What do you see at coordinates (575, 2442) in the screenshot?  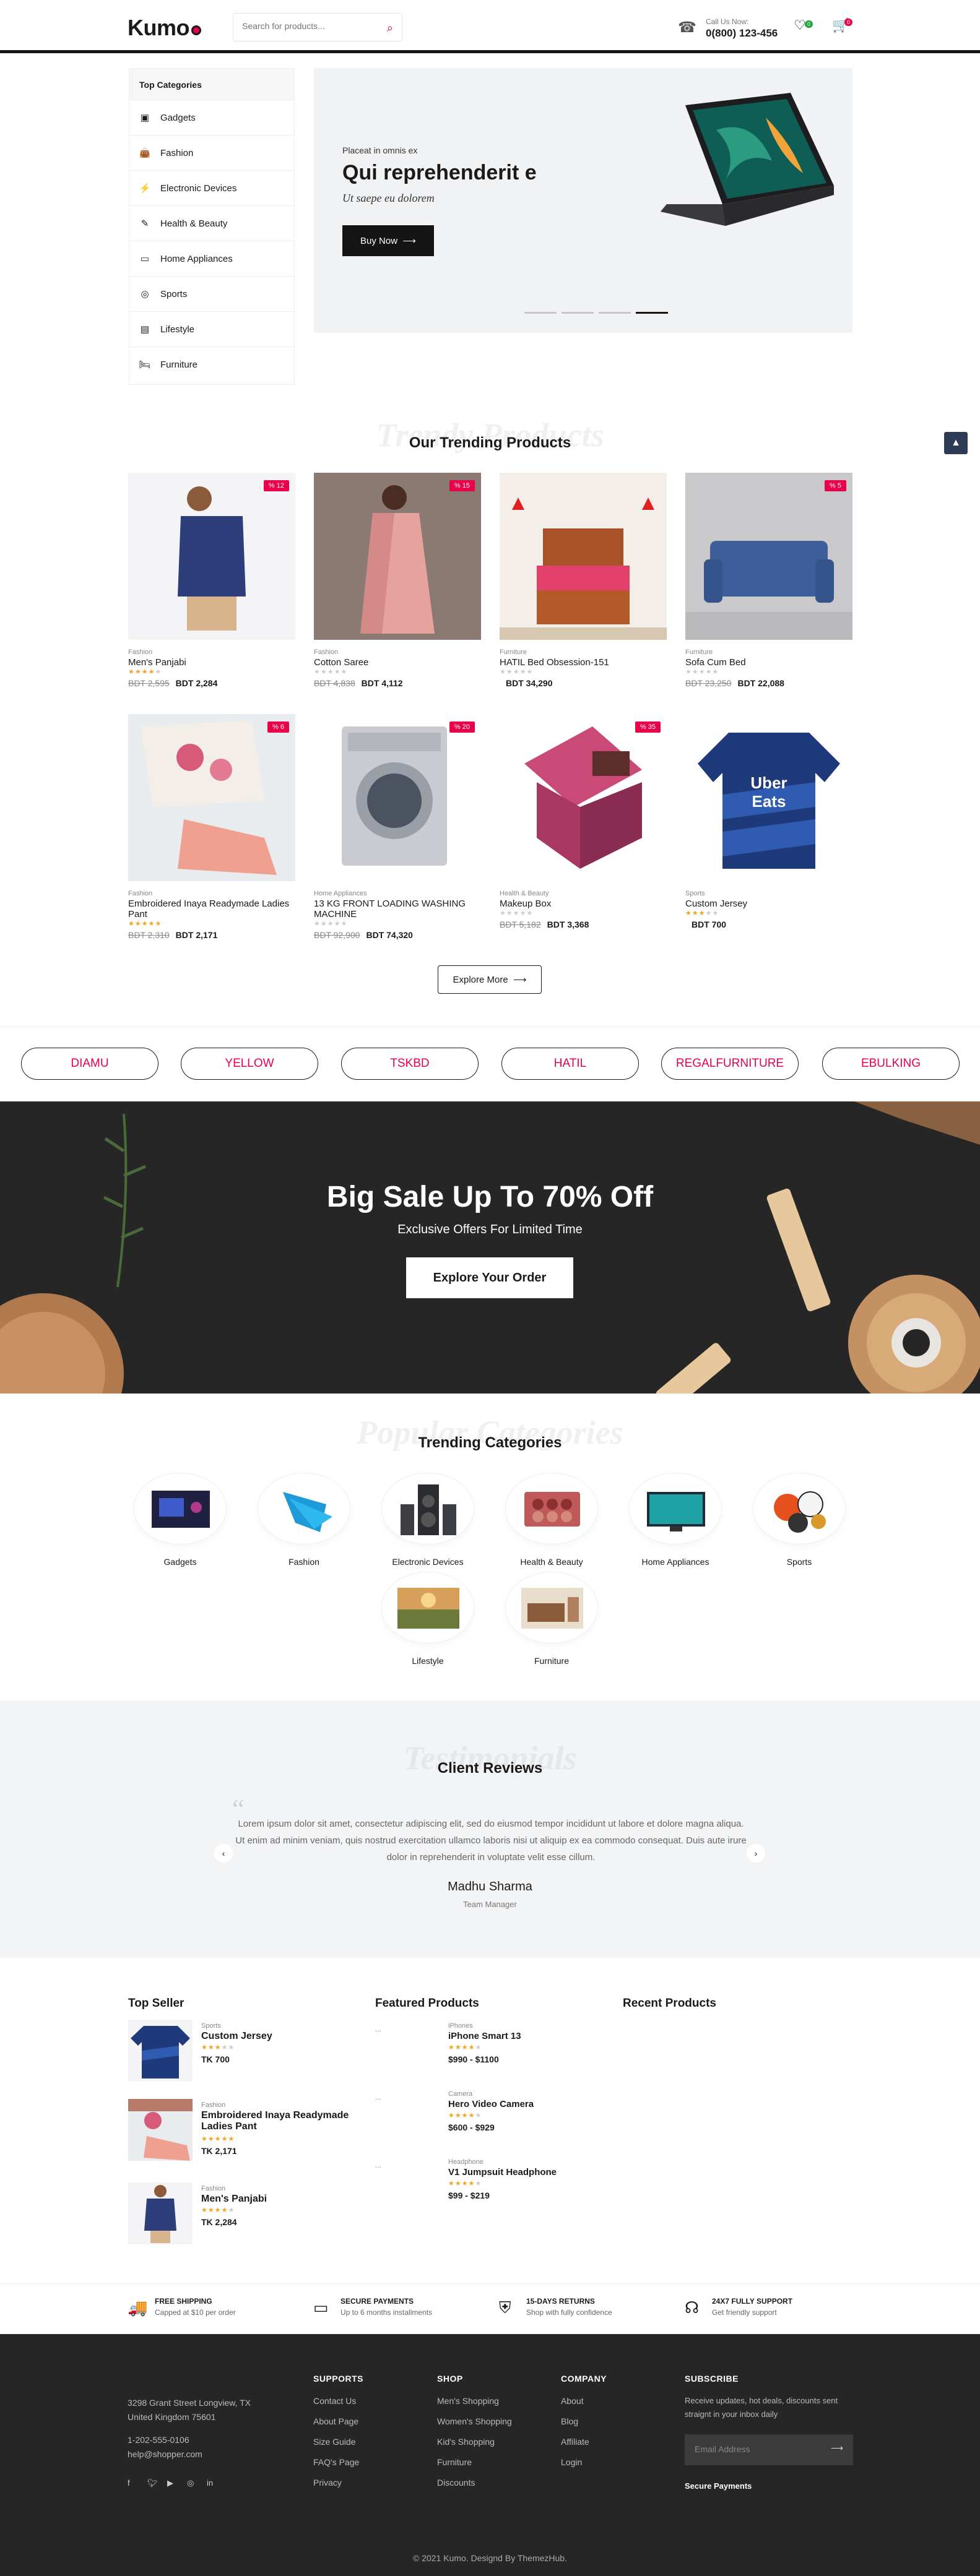 I see `footer-link: Affiliate` at bounding box center [575, 2442].